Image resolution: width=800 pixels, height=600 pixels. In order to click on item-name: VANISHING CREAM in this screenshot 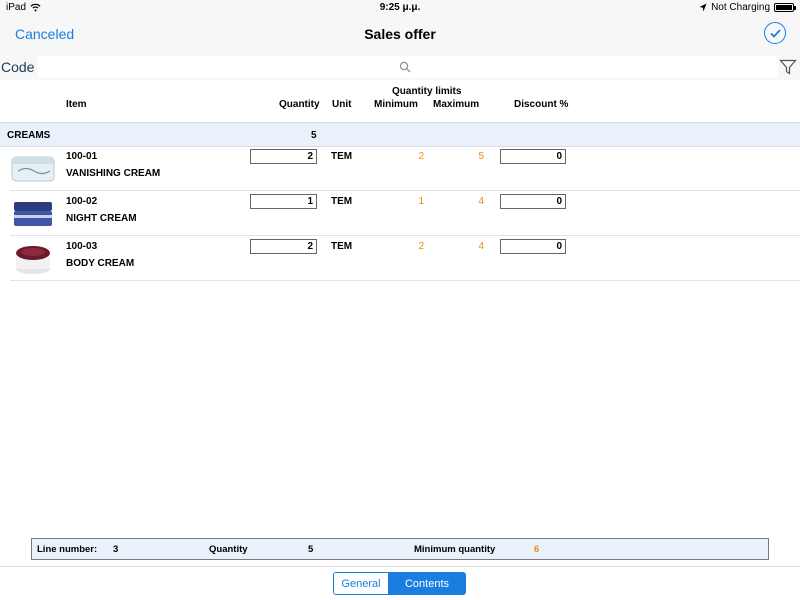, I will do `click(113, 173)`.